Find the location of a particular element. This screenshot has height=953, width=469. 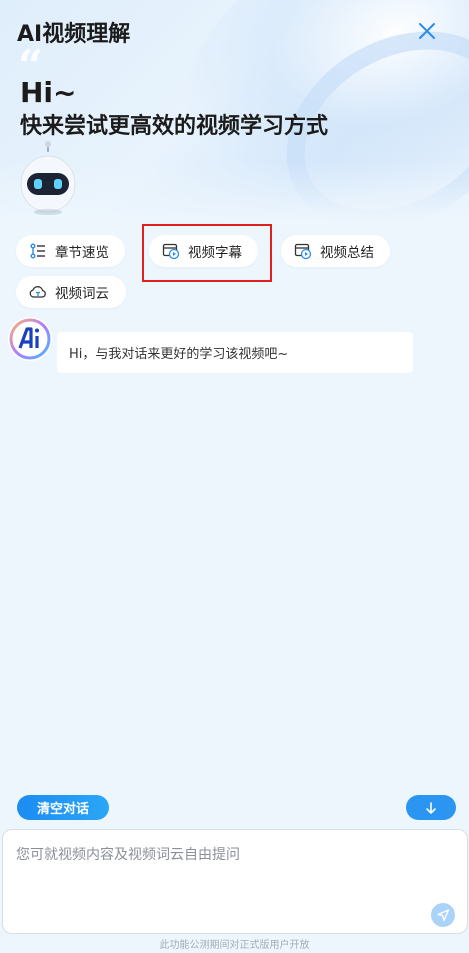

assistant-message: Hi，与我对话来更好的学习该视频吧~ is located at coordinates (235, 352).